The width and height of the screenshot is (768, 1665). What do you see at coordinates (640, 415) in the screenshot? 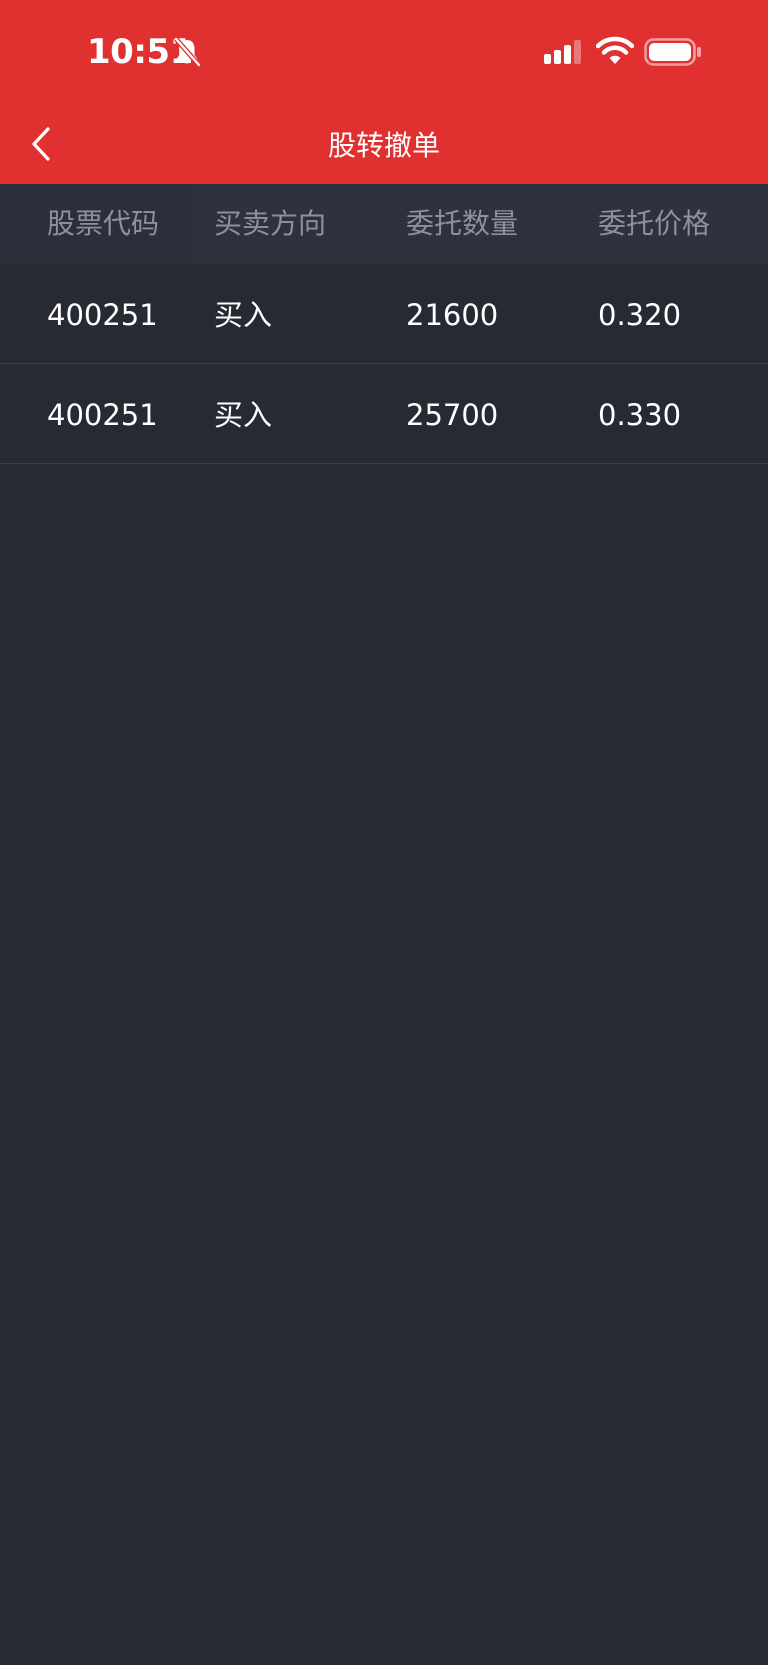
I see `price-cell: 0.330` at bounding box center [640, 415].